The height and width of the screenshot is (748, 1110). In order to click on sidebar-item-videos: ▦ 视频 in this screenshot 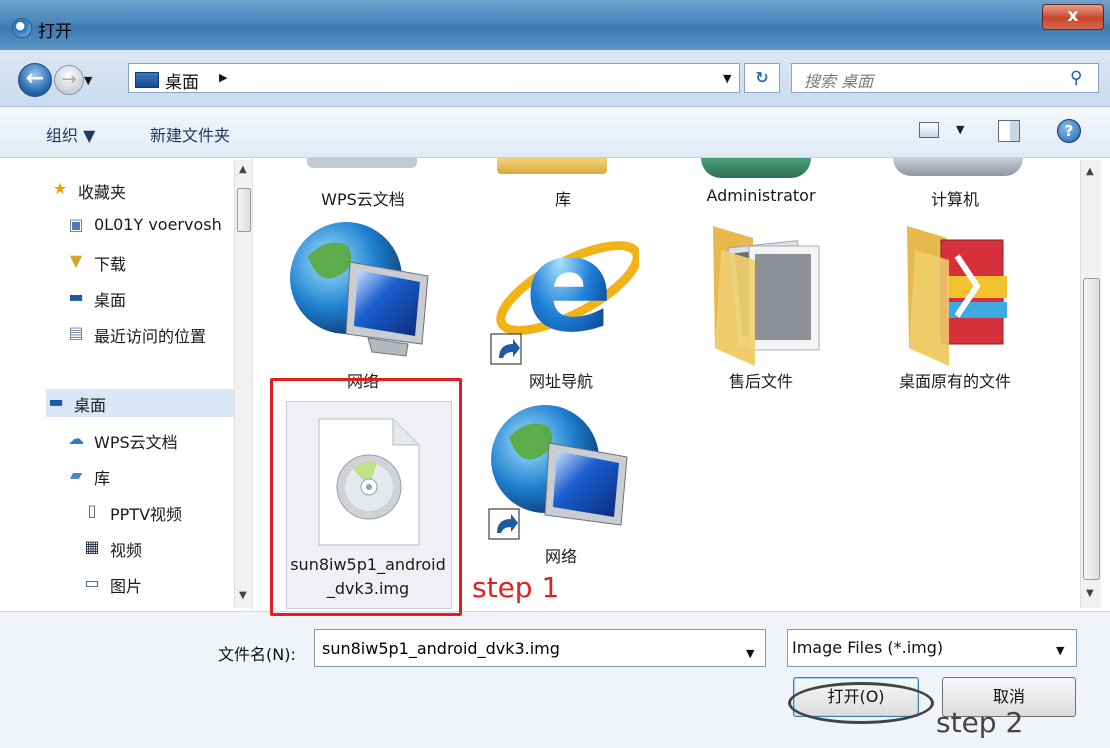, I will do `click(159, 548)`.